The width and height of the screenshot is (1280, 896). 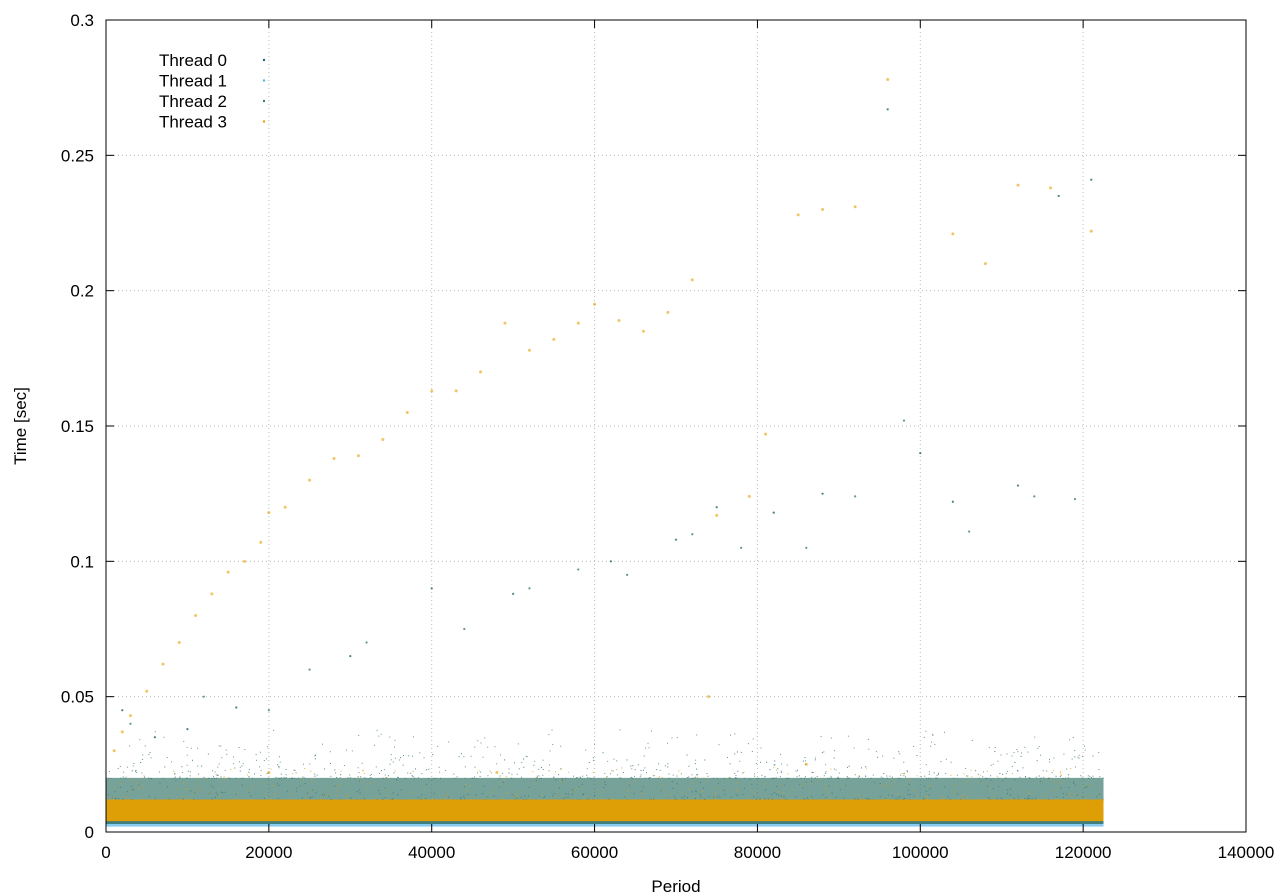 I want to click on y-tick-label-1: 0.05, so click(x=77, y=697).